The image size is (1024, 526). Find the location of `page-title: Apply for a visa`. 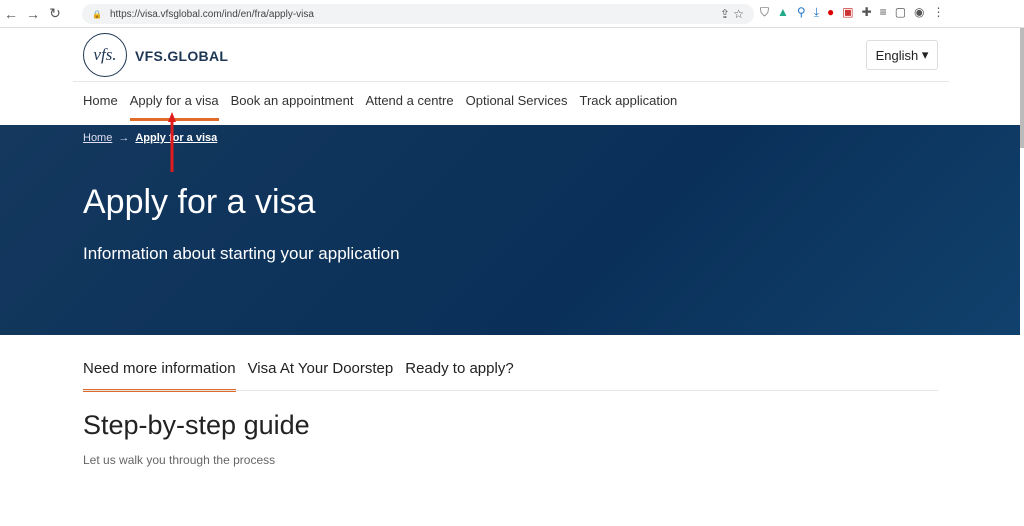

page-title: Apply for a visa is located at coordinates (199, 202).